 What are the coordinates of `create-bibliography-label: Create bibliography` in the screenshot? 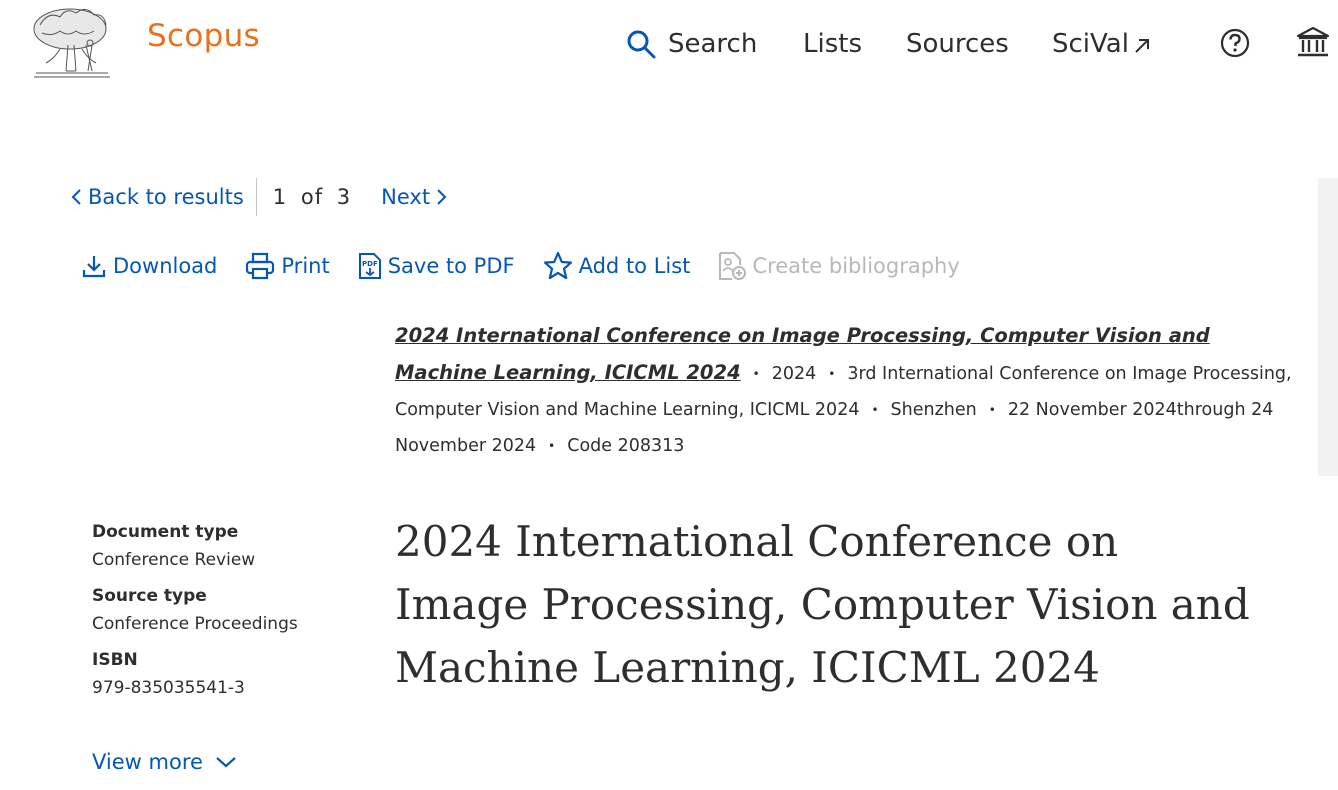 It's located at (856, 266).